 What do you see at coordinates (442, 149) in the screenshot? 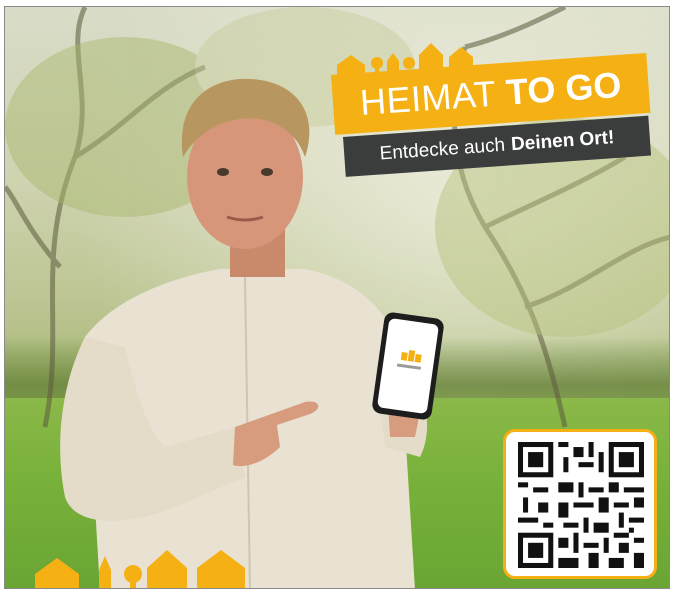
I see `subtitle-regular: Entdecke auch` at bounding box center [442, 149].